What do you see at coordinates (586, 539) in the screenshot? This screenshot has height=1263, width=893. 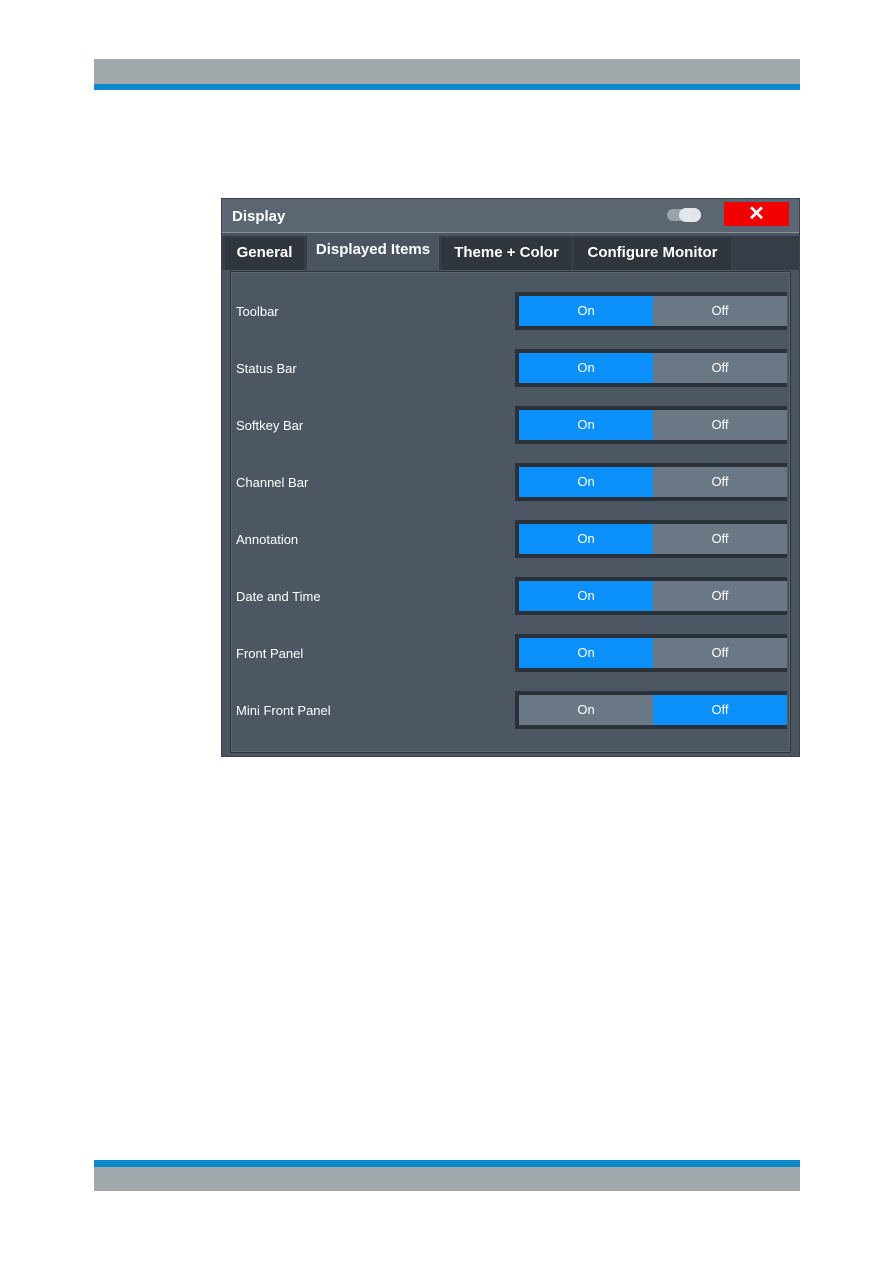 I see `annotation-on-button: On` at bounding box center [586, 539].